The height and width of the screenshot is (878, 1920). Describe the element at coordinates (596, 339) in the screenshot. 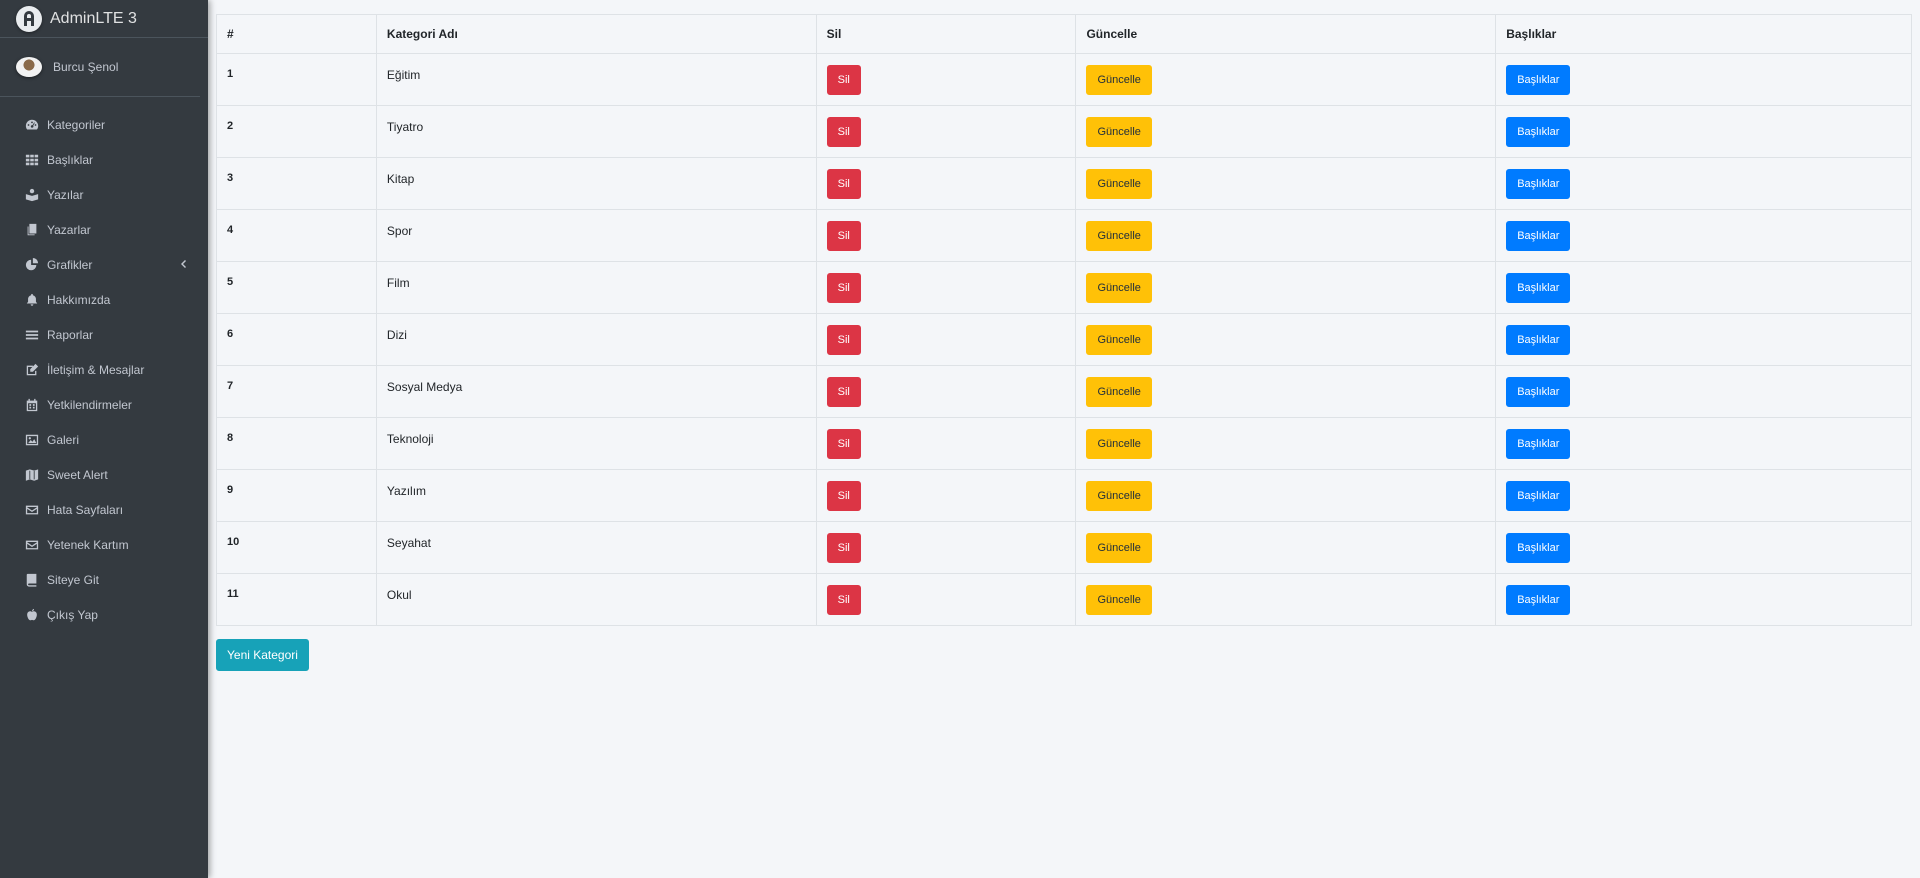

I see `row-category-name: Dizi` at that location.